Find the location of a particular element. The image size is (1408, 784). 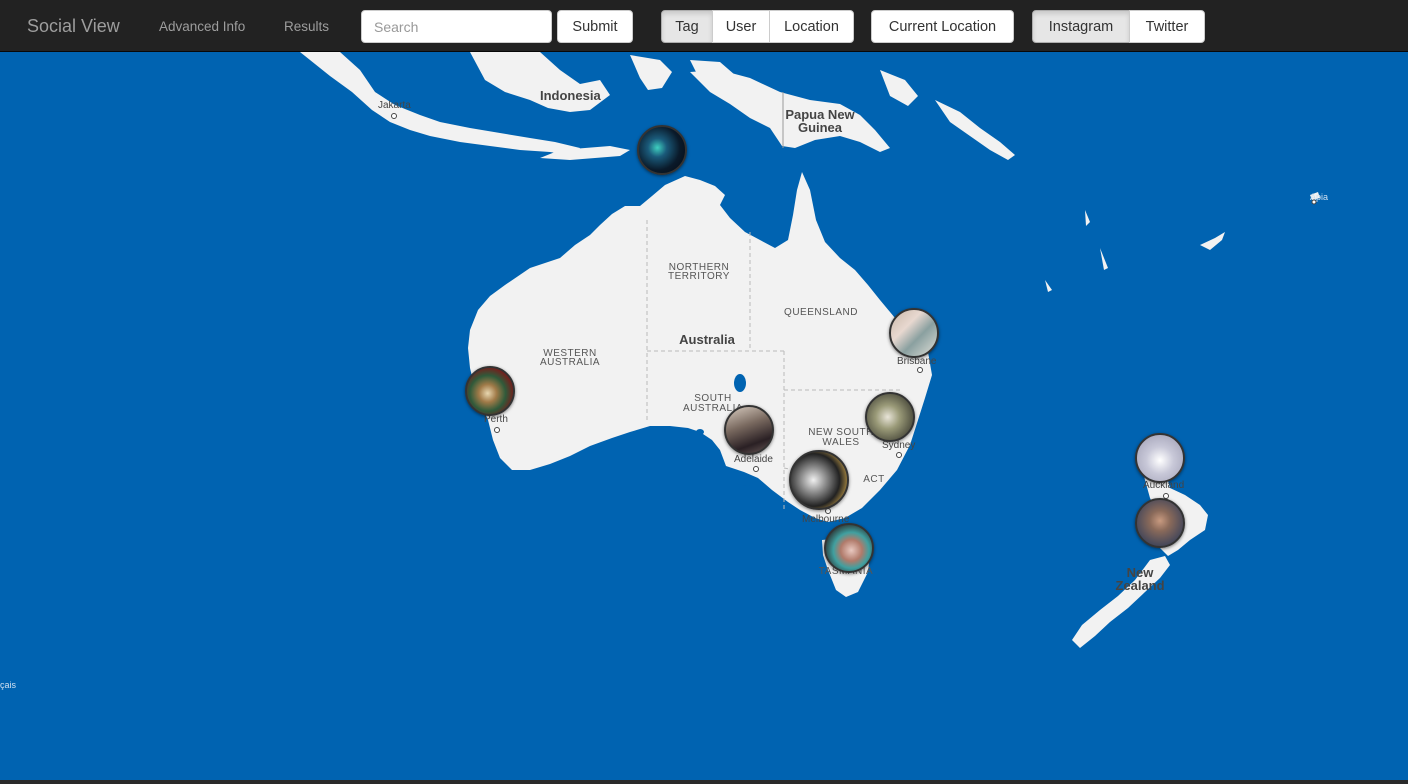

label-australia: Australia is located at coordinates (707, 339).